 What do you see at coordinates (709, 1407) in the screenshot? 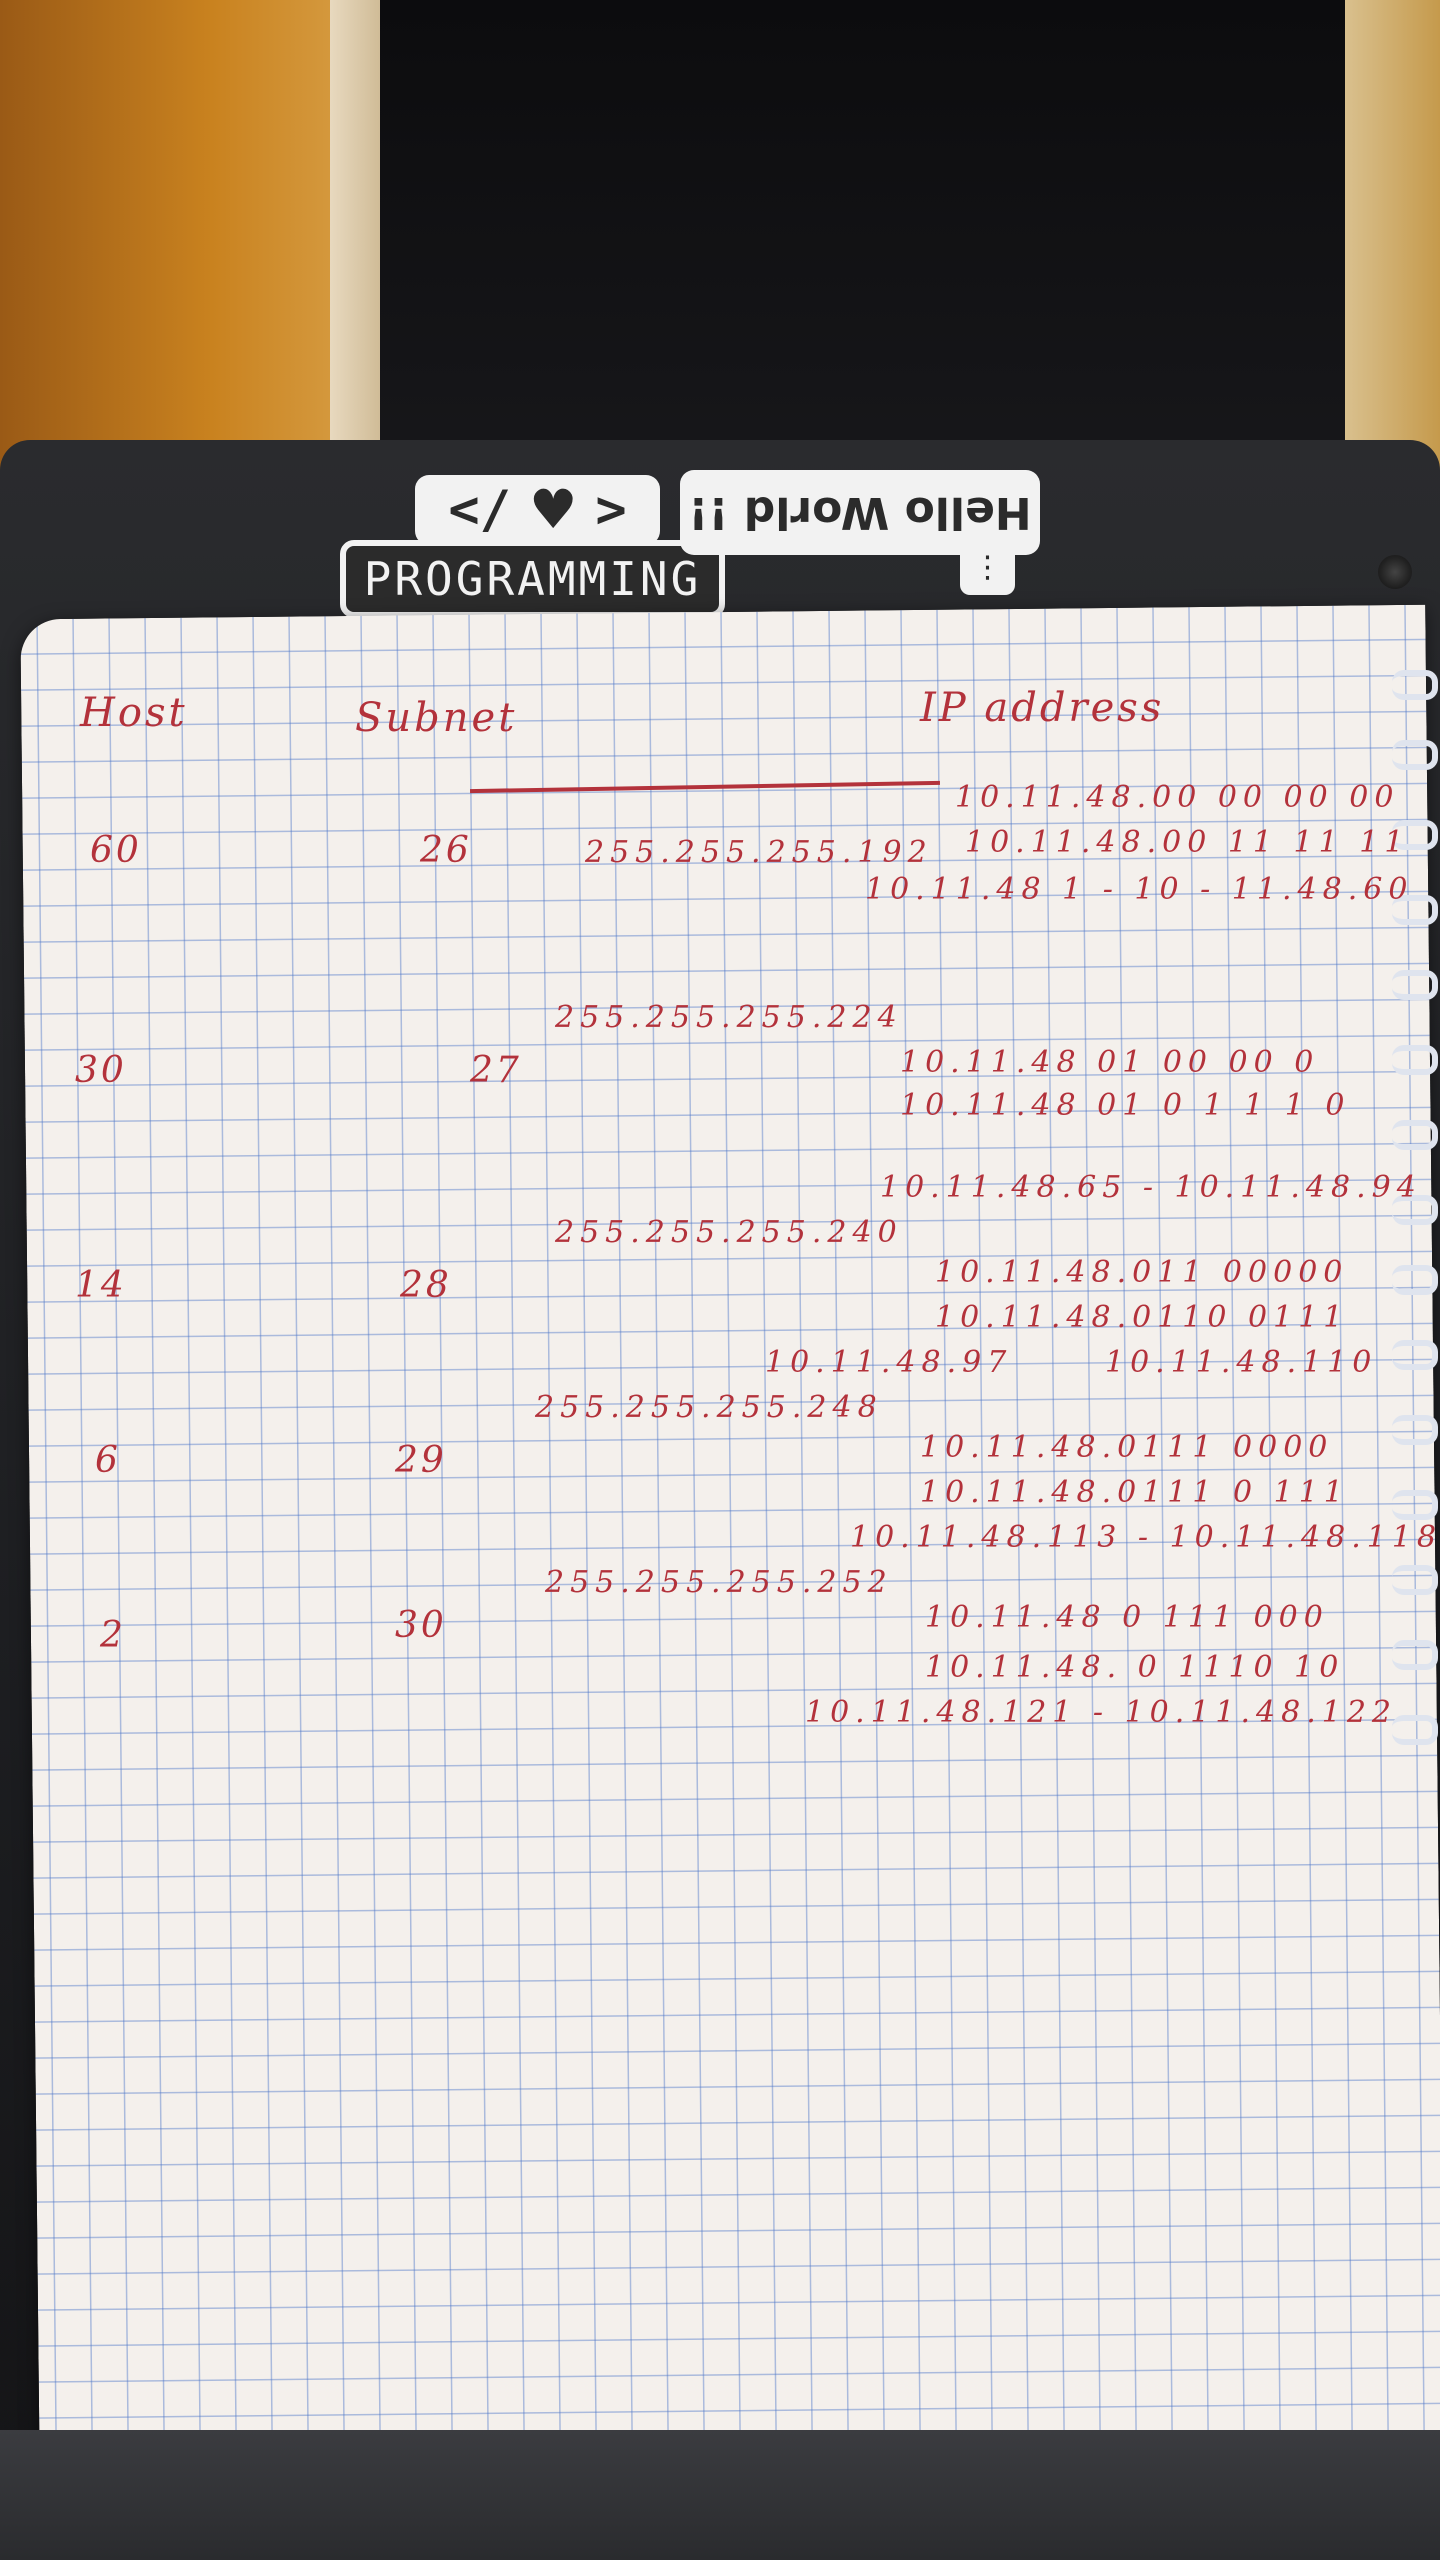
I see `subnet-mask: 255.255.255.248` at bounding box center [709, 1407].